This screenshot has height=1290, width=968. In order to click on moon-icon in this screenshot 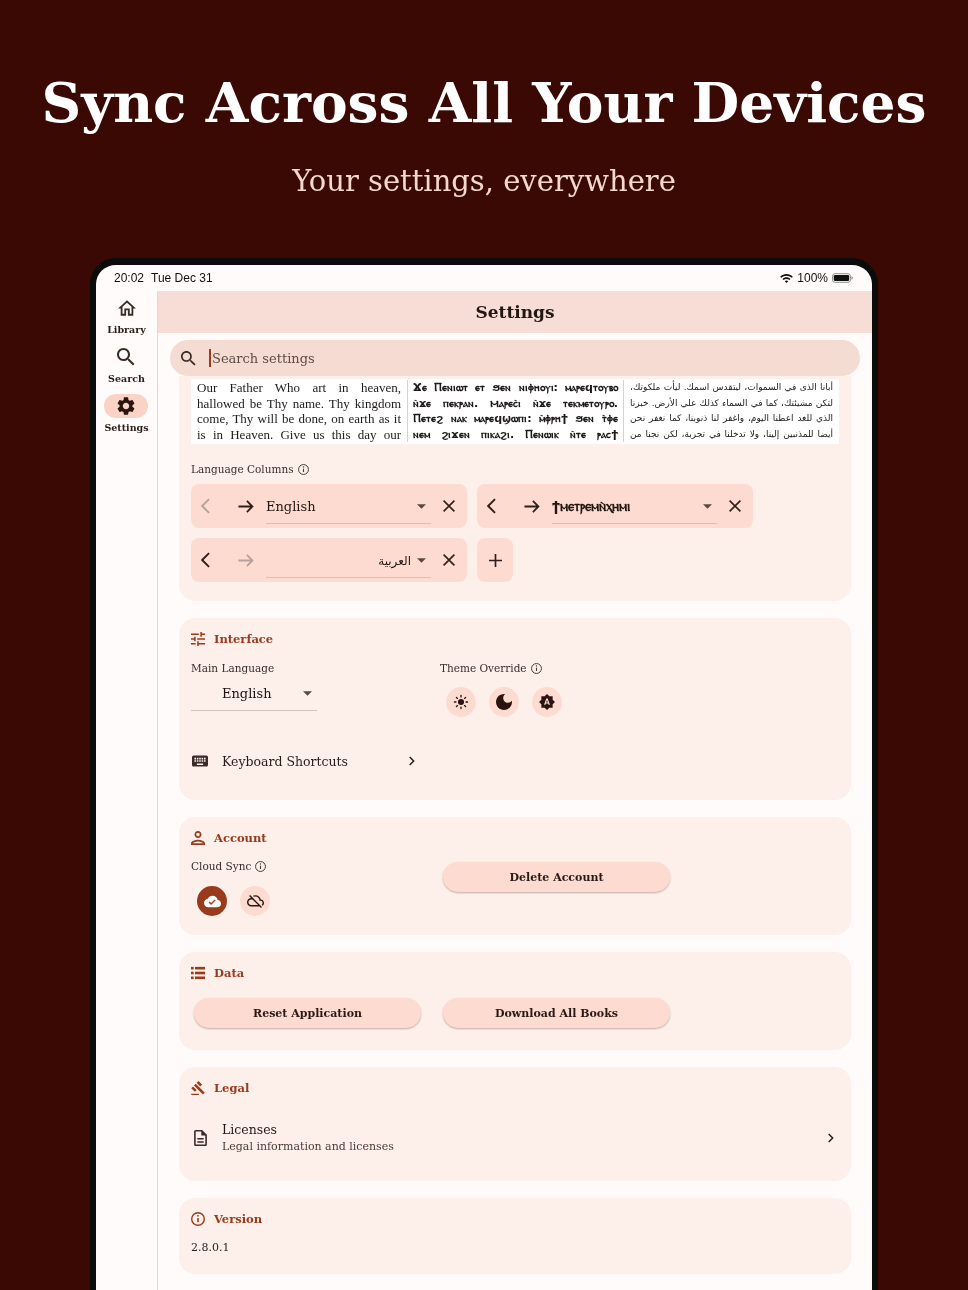, I will do `click(504, 702)`.